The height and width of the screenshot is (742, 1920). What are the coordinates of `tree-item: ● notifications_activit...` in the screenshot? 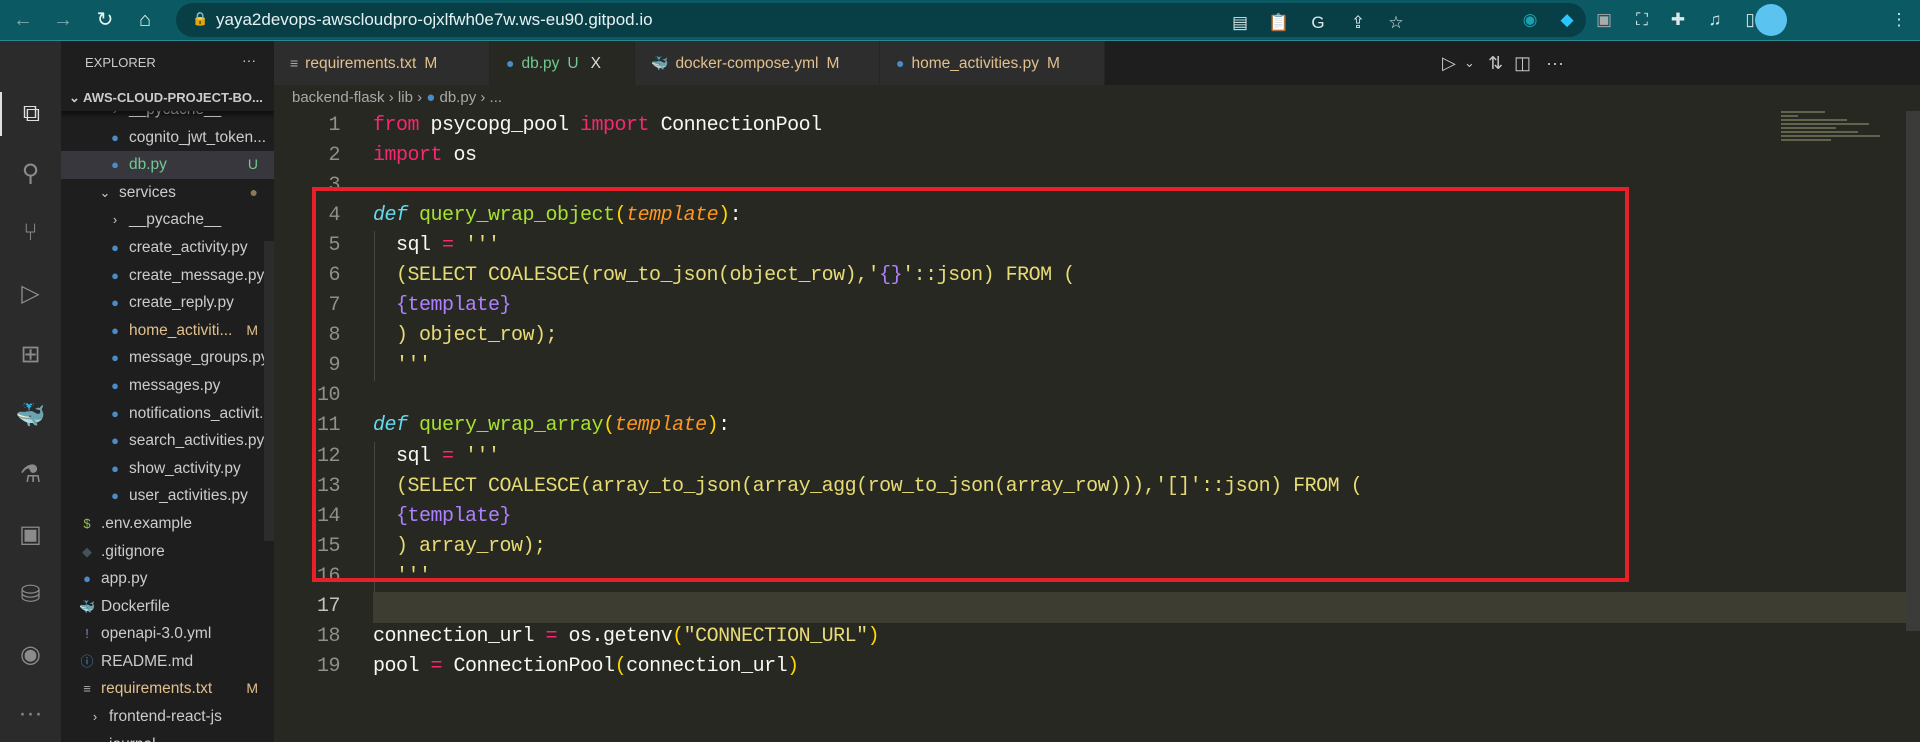 It's located at (167, 414).